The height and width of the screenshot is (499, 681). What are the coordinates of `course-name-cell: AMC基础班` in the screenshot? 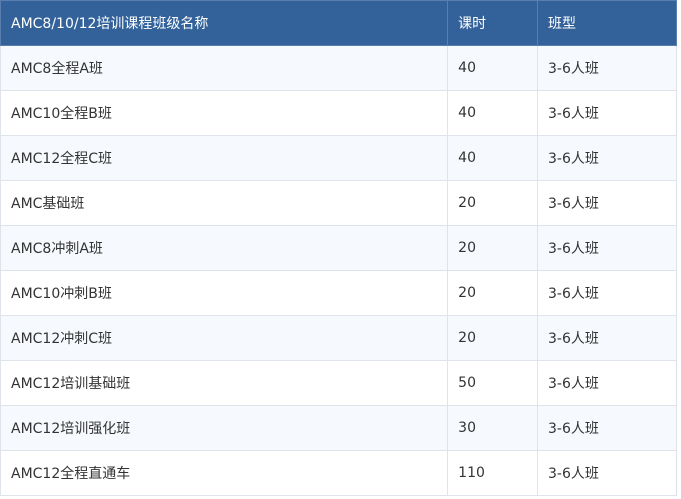 It's located at (224, 203).